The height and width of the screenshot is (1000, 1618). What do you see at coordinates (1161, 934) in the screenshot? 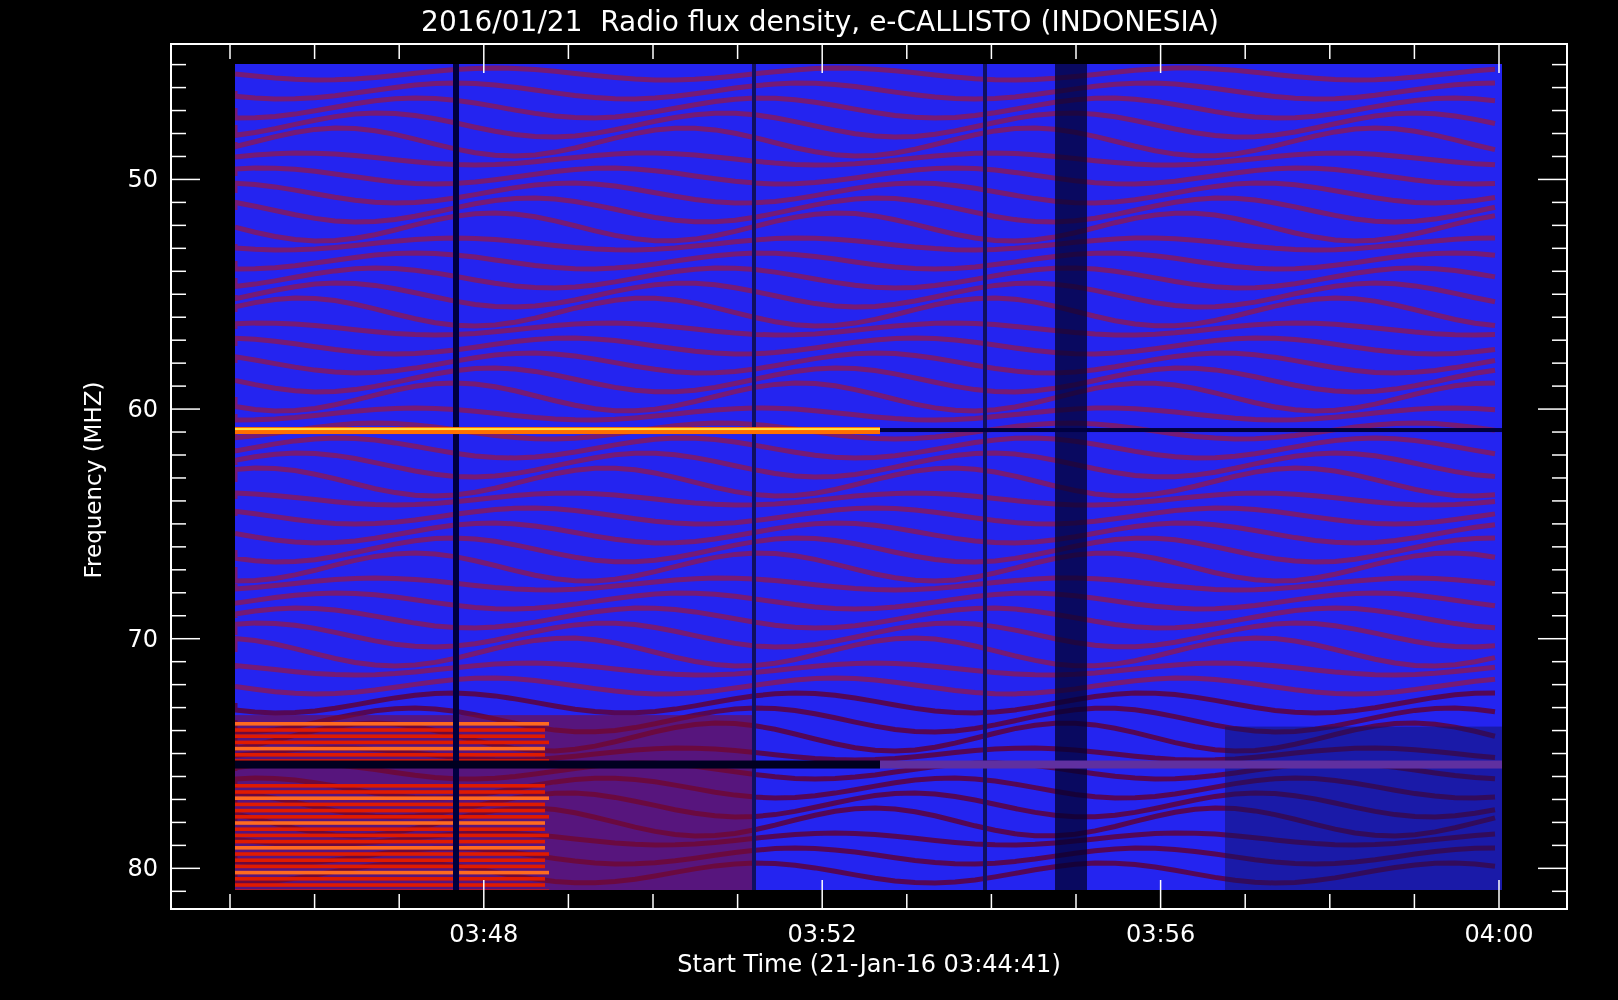
I see `x-tick-label: 03:56` at bounding box center [1161, 934].